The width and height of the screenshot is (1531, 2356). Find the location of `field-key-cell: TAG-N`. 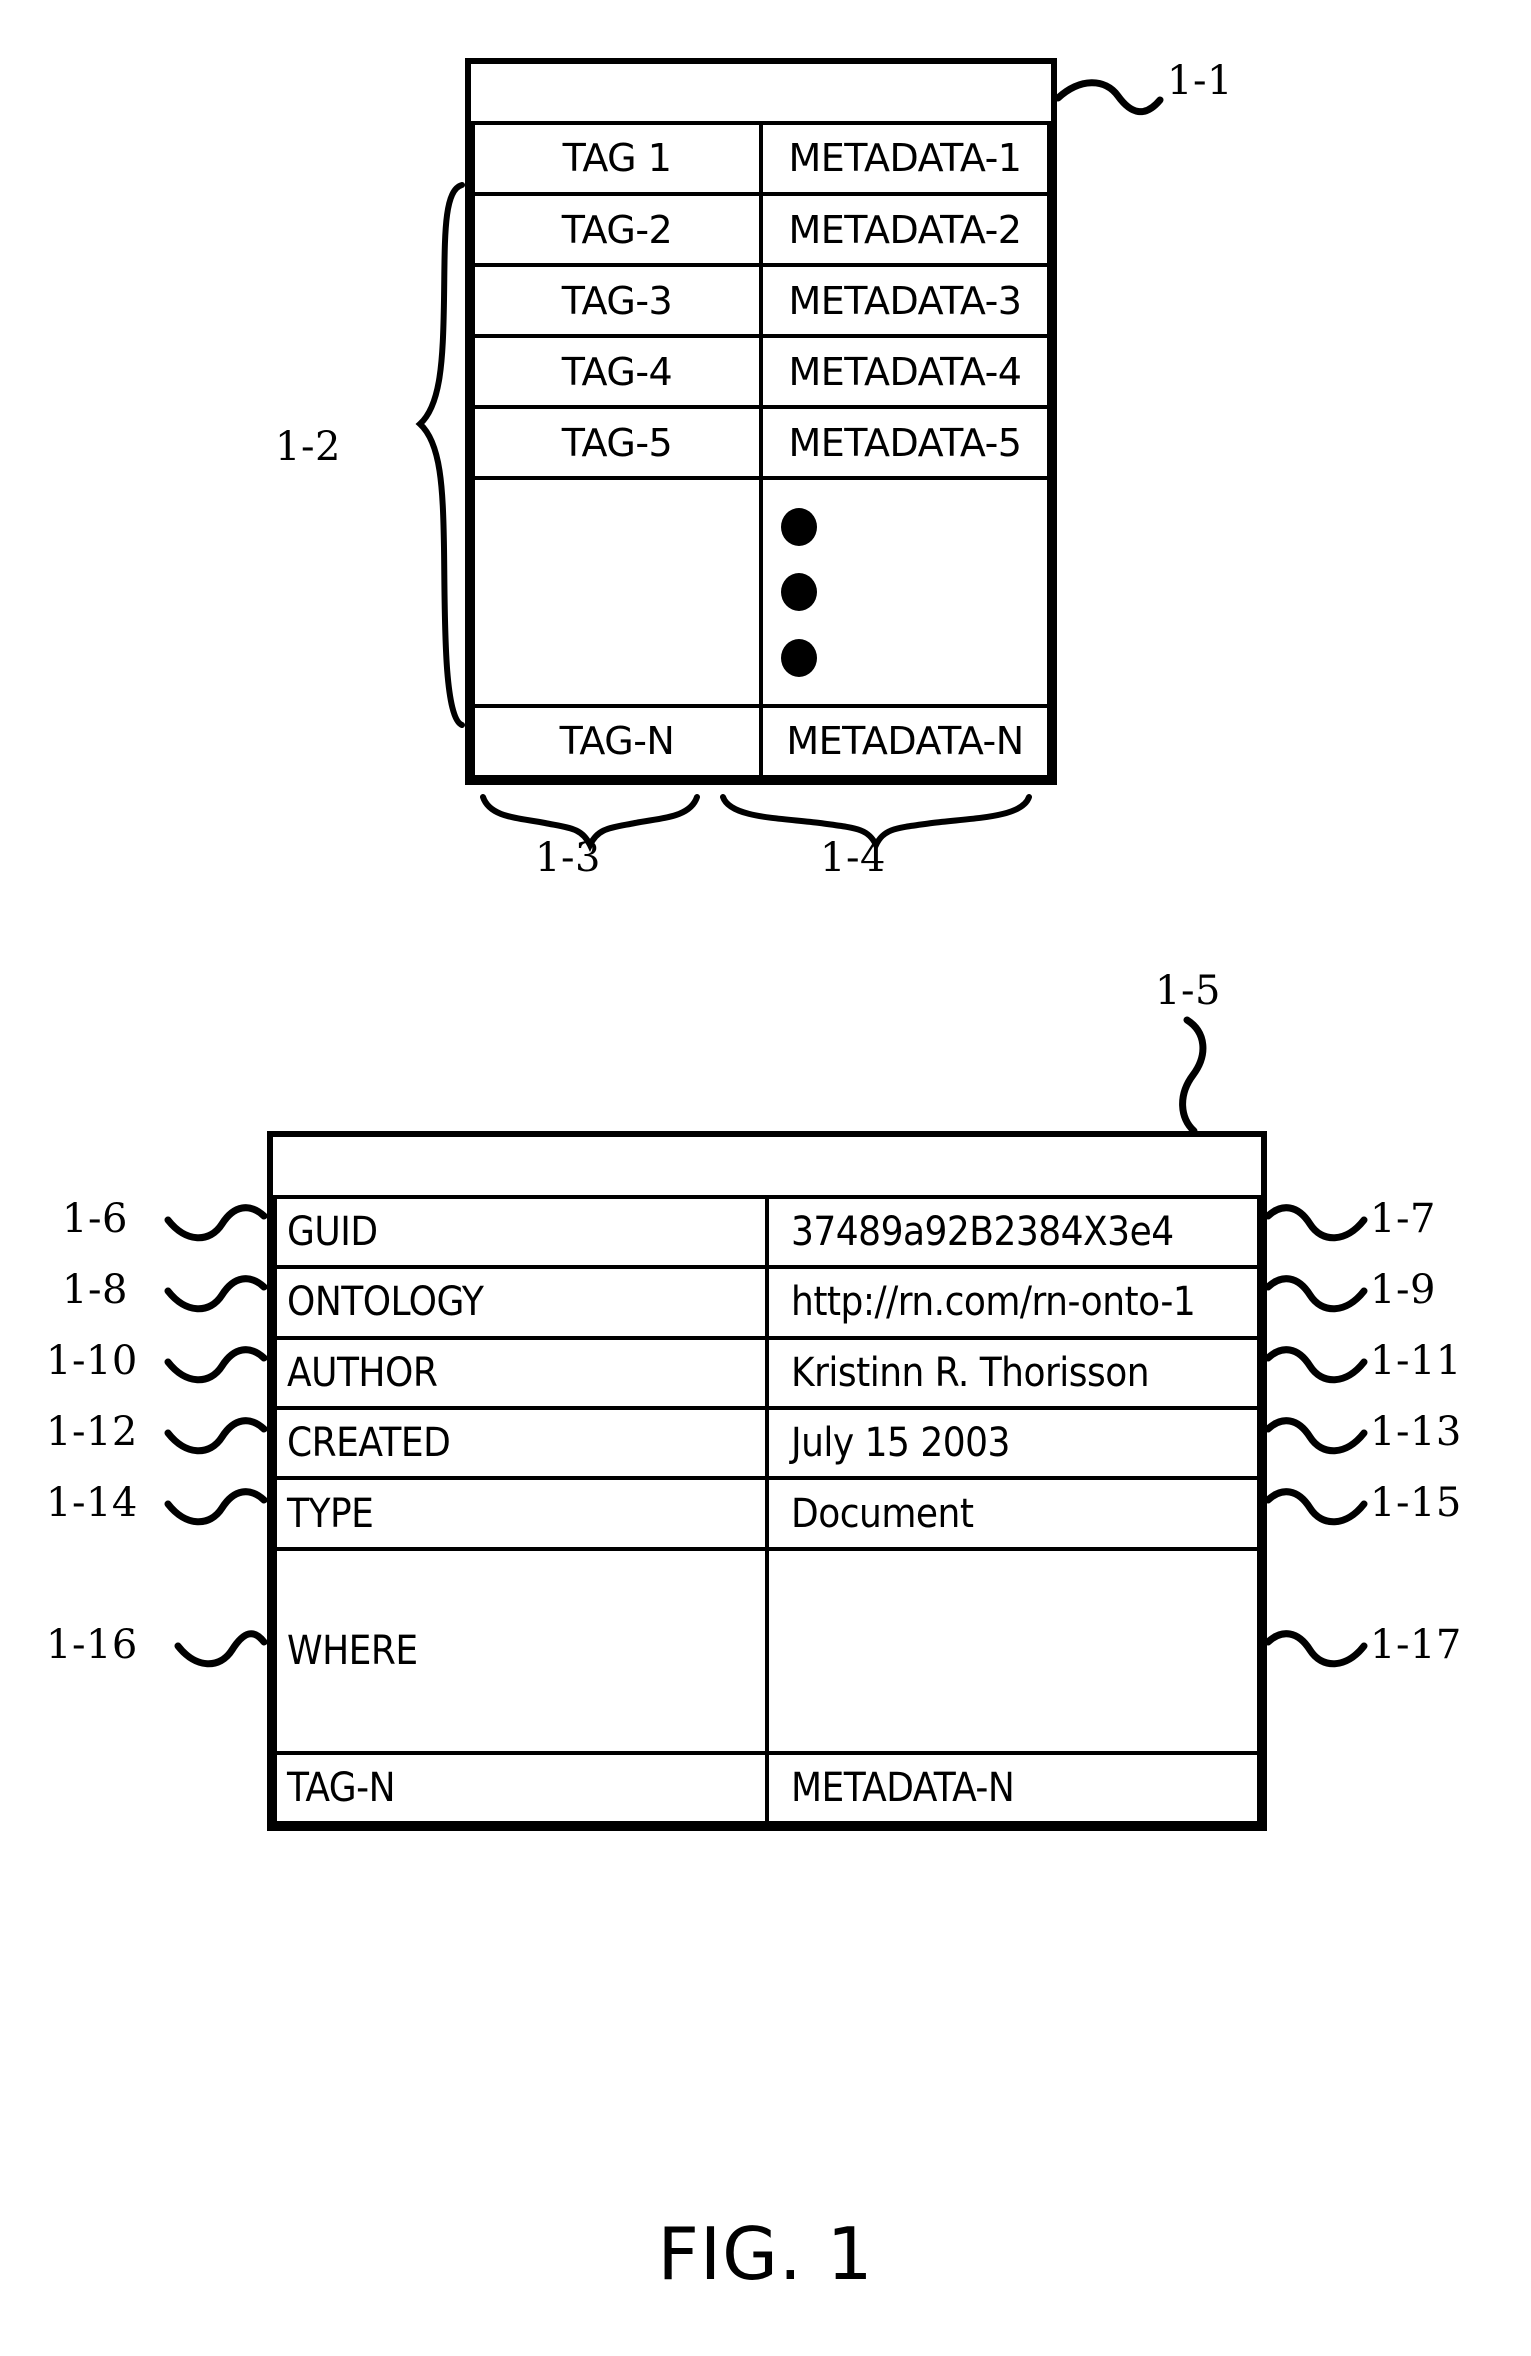

field-key-cell: TAG-N is located at coordinates (521, 1788).